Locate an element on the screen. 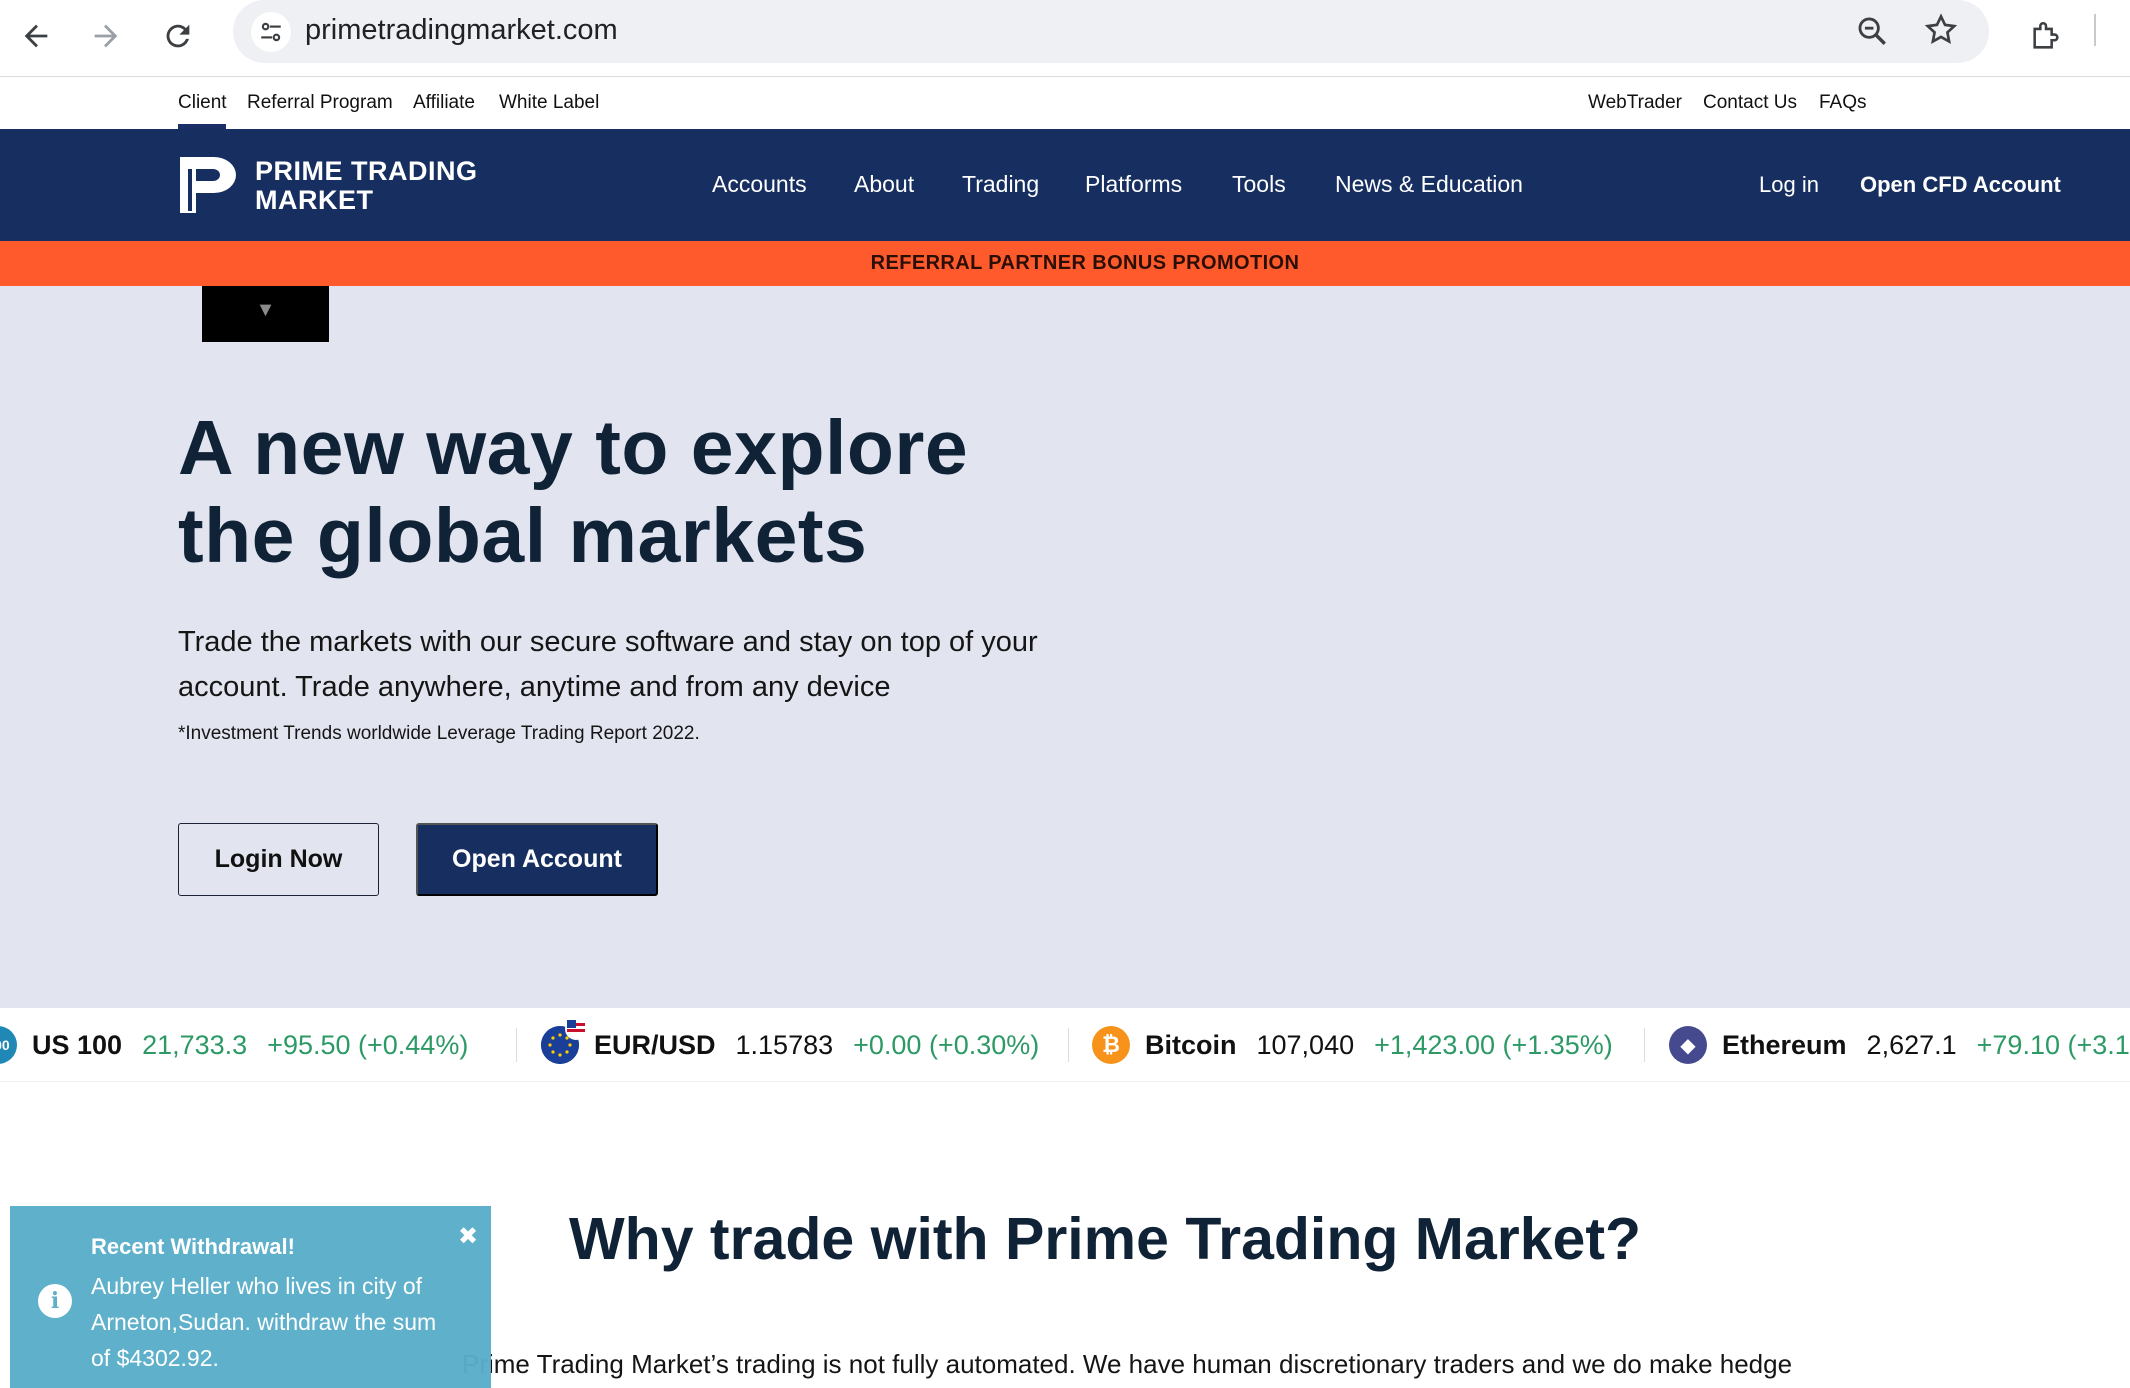  forward-button is located at coordinates (106, 36).